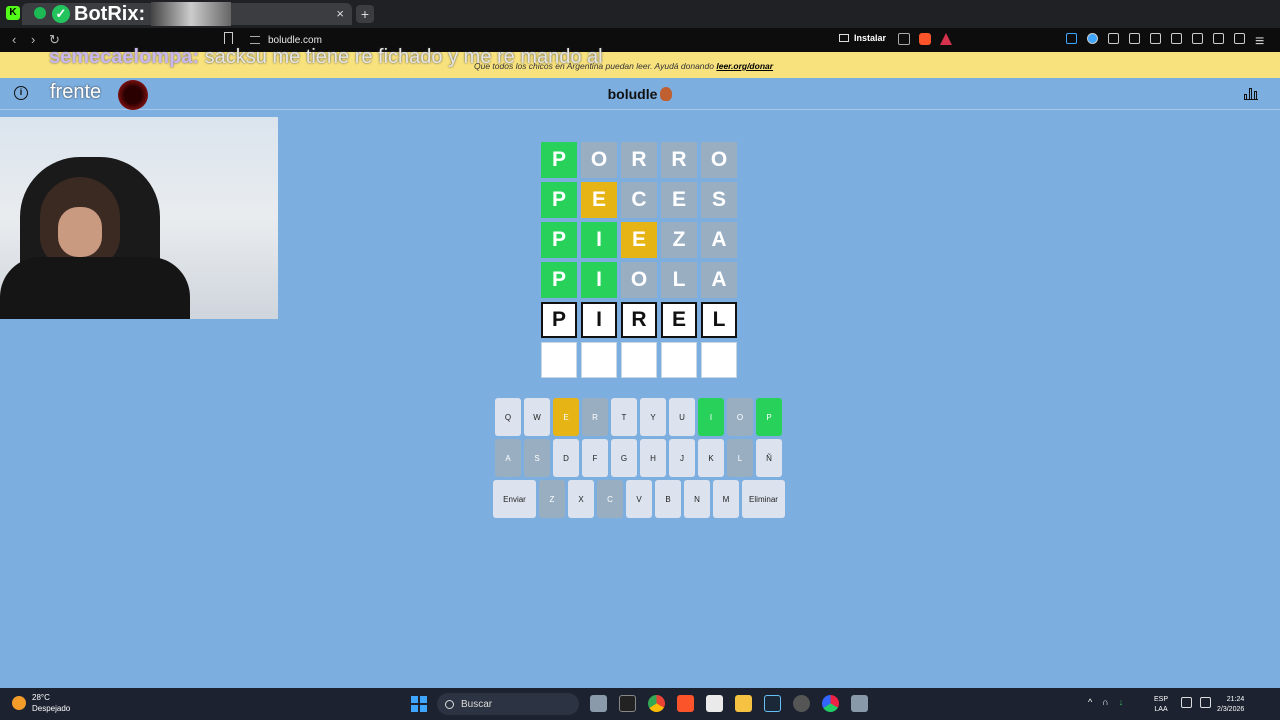  Describe the element at coordinates (870, 38) in the screenshot. I see `install-label: Instalar` at that location.